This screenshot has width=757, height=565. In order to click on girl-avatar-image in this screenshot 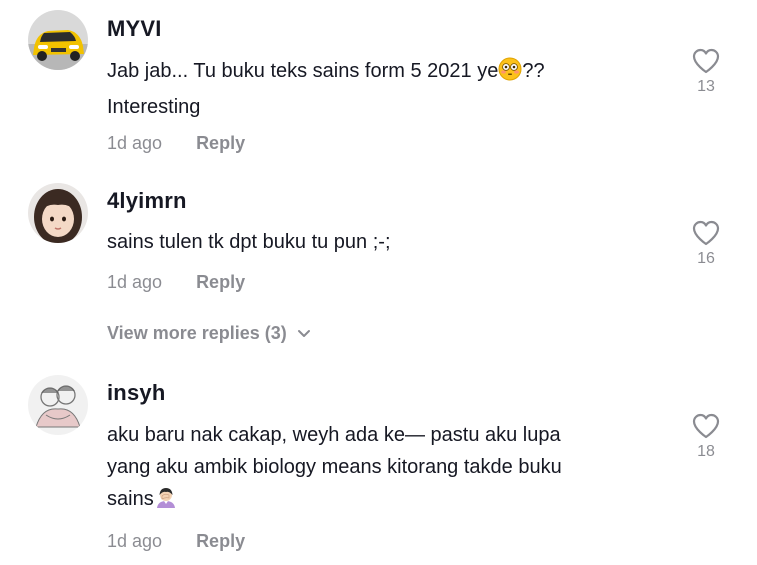, I will do `click(58, 213)`.